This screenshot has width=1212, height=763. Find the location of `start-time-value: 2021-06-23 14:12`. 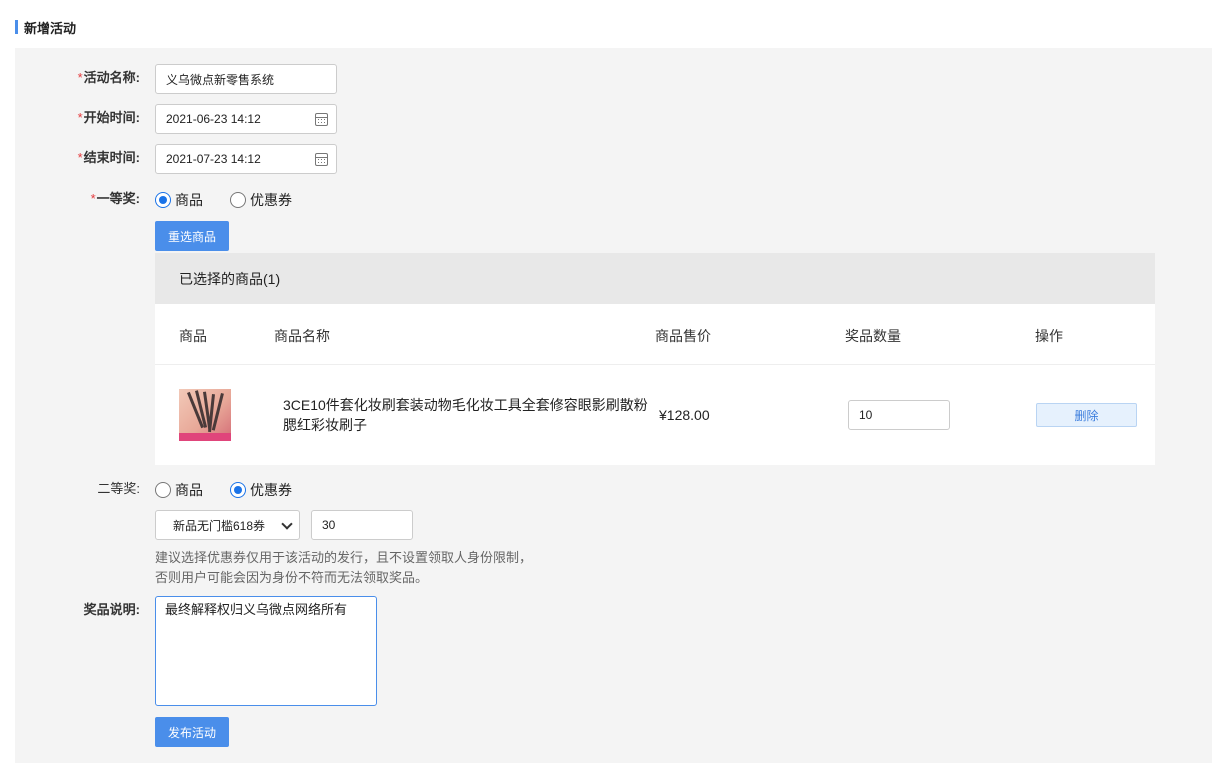

start-time-value: 2021-06-23 14:12 is located at coordinates (213, 119).